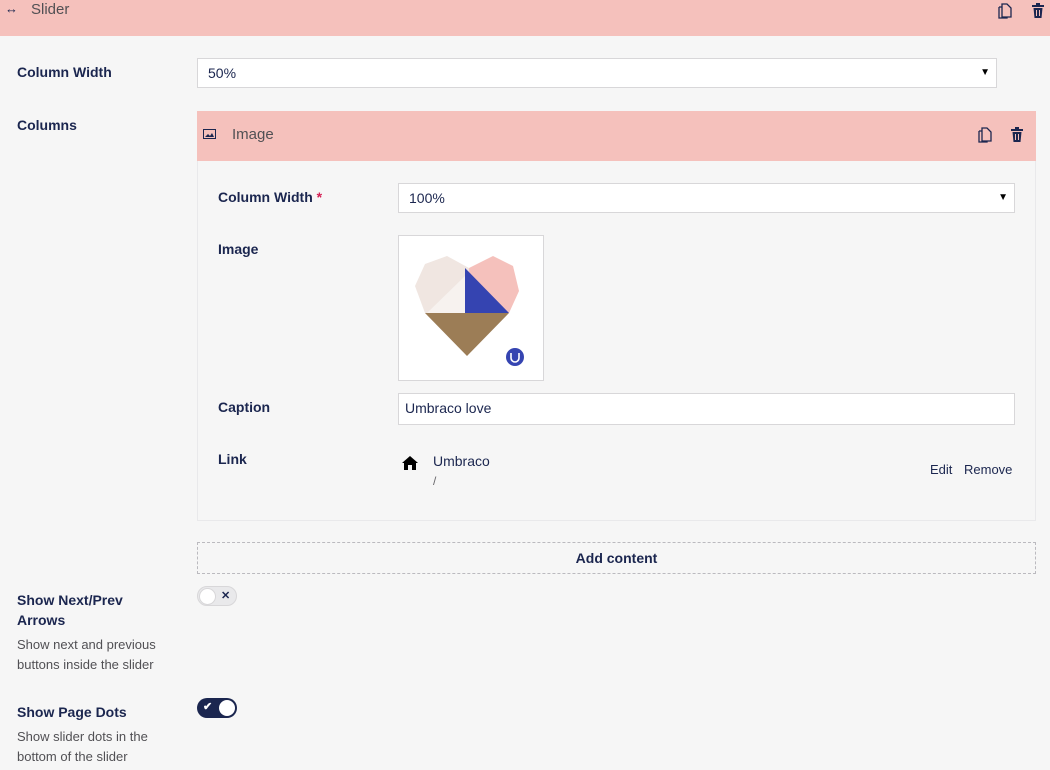  I want to click on slider-block-header: ↔ Slider, so click(525, 18).